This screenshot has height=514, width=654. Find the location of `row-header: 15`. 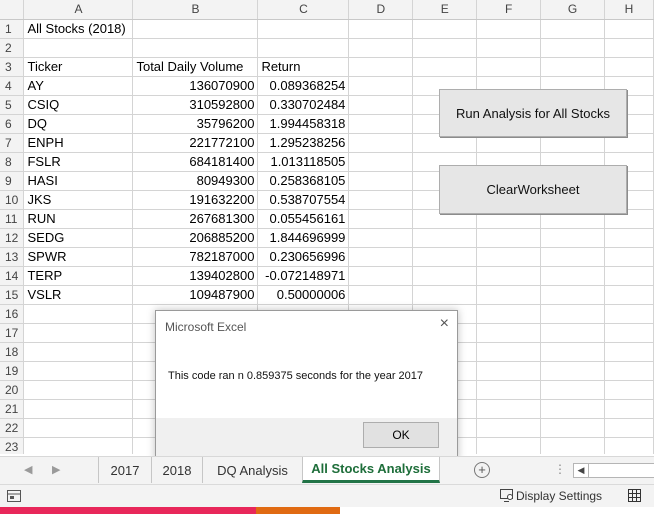

row-header: 15 is located at coordinates (12, 295).